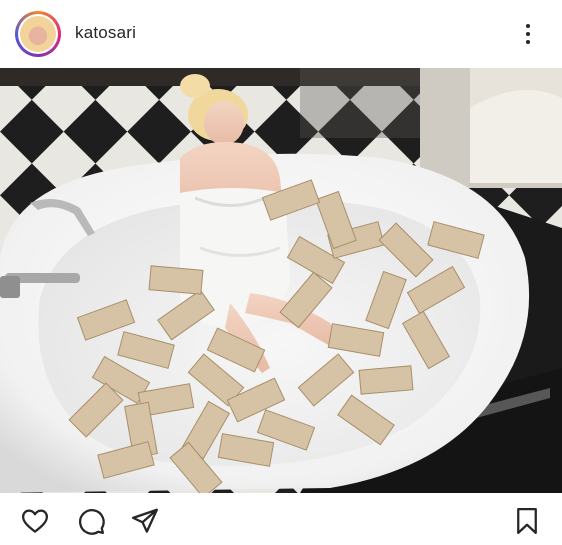  I want to click on send-icon, so click(145, 521).